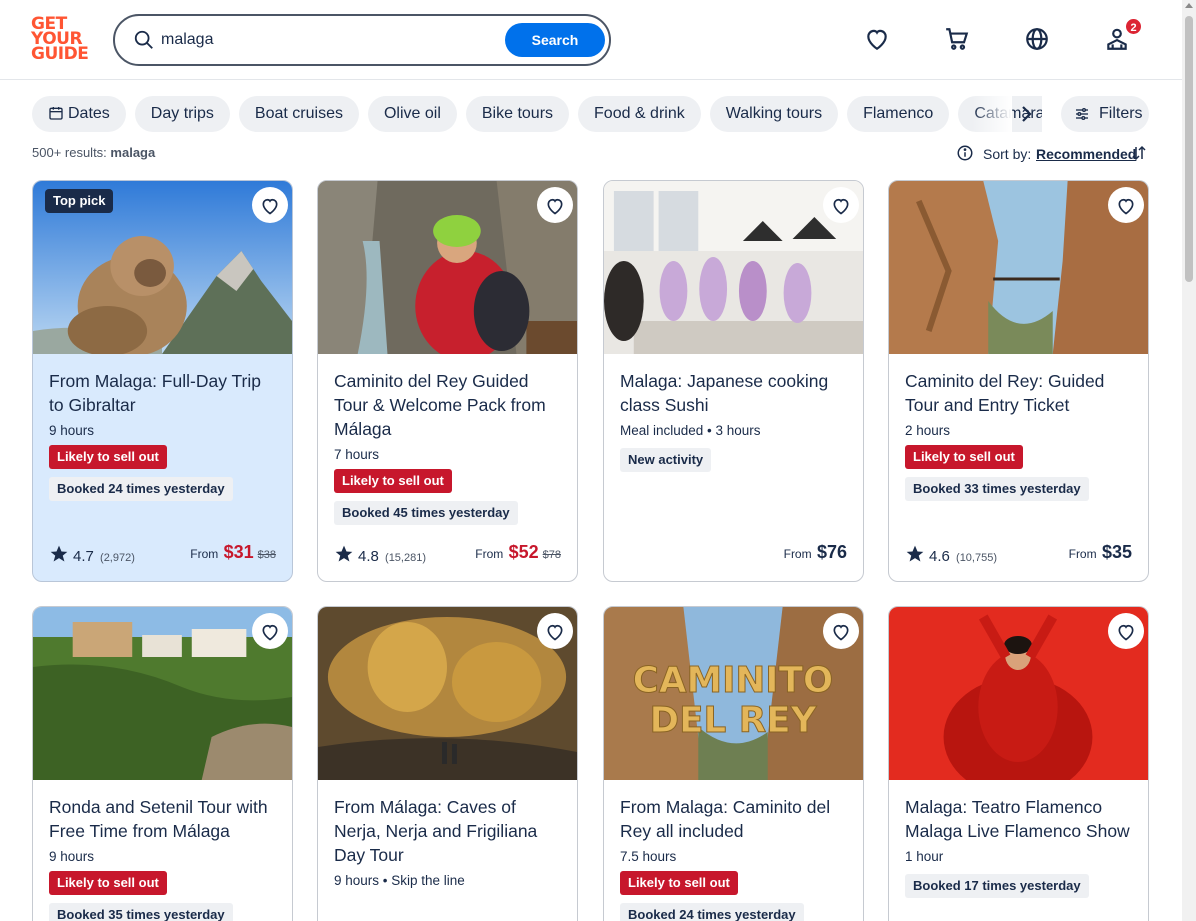 The image size is (1196, 921). What do you see at coordinates (1189, 149) in the screenshot?
I see `scroll-thumb` at bounding box center [1189, 149].